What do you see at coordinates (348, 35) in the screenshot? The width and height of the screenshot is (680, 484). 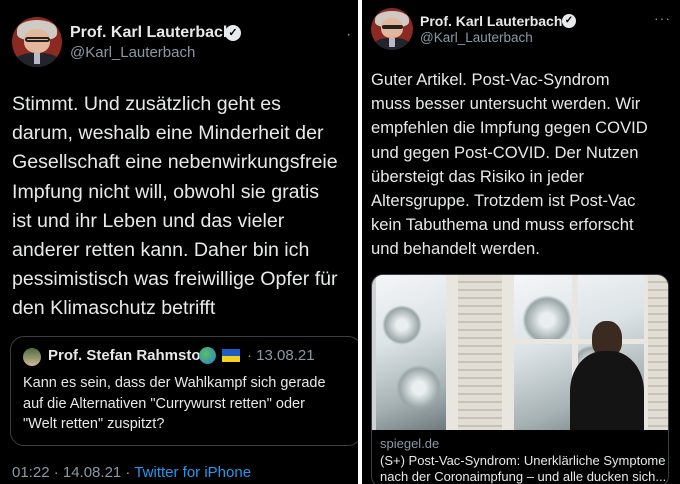 I see `more-options-icon: ·` at bounding box center [348, 35].